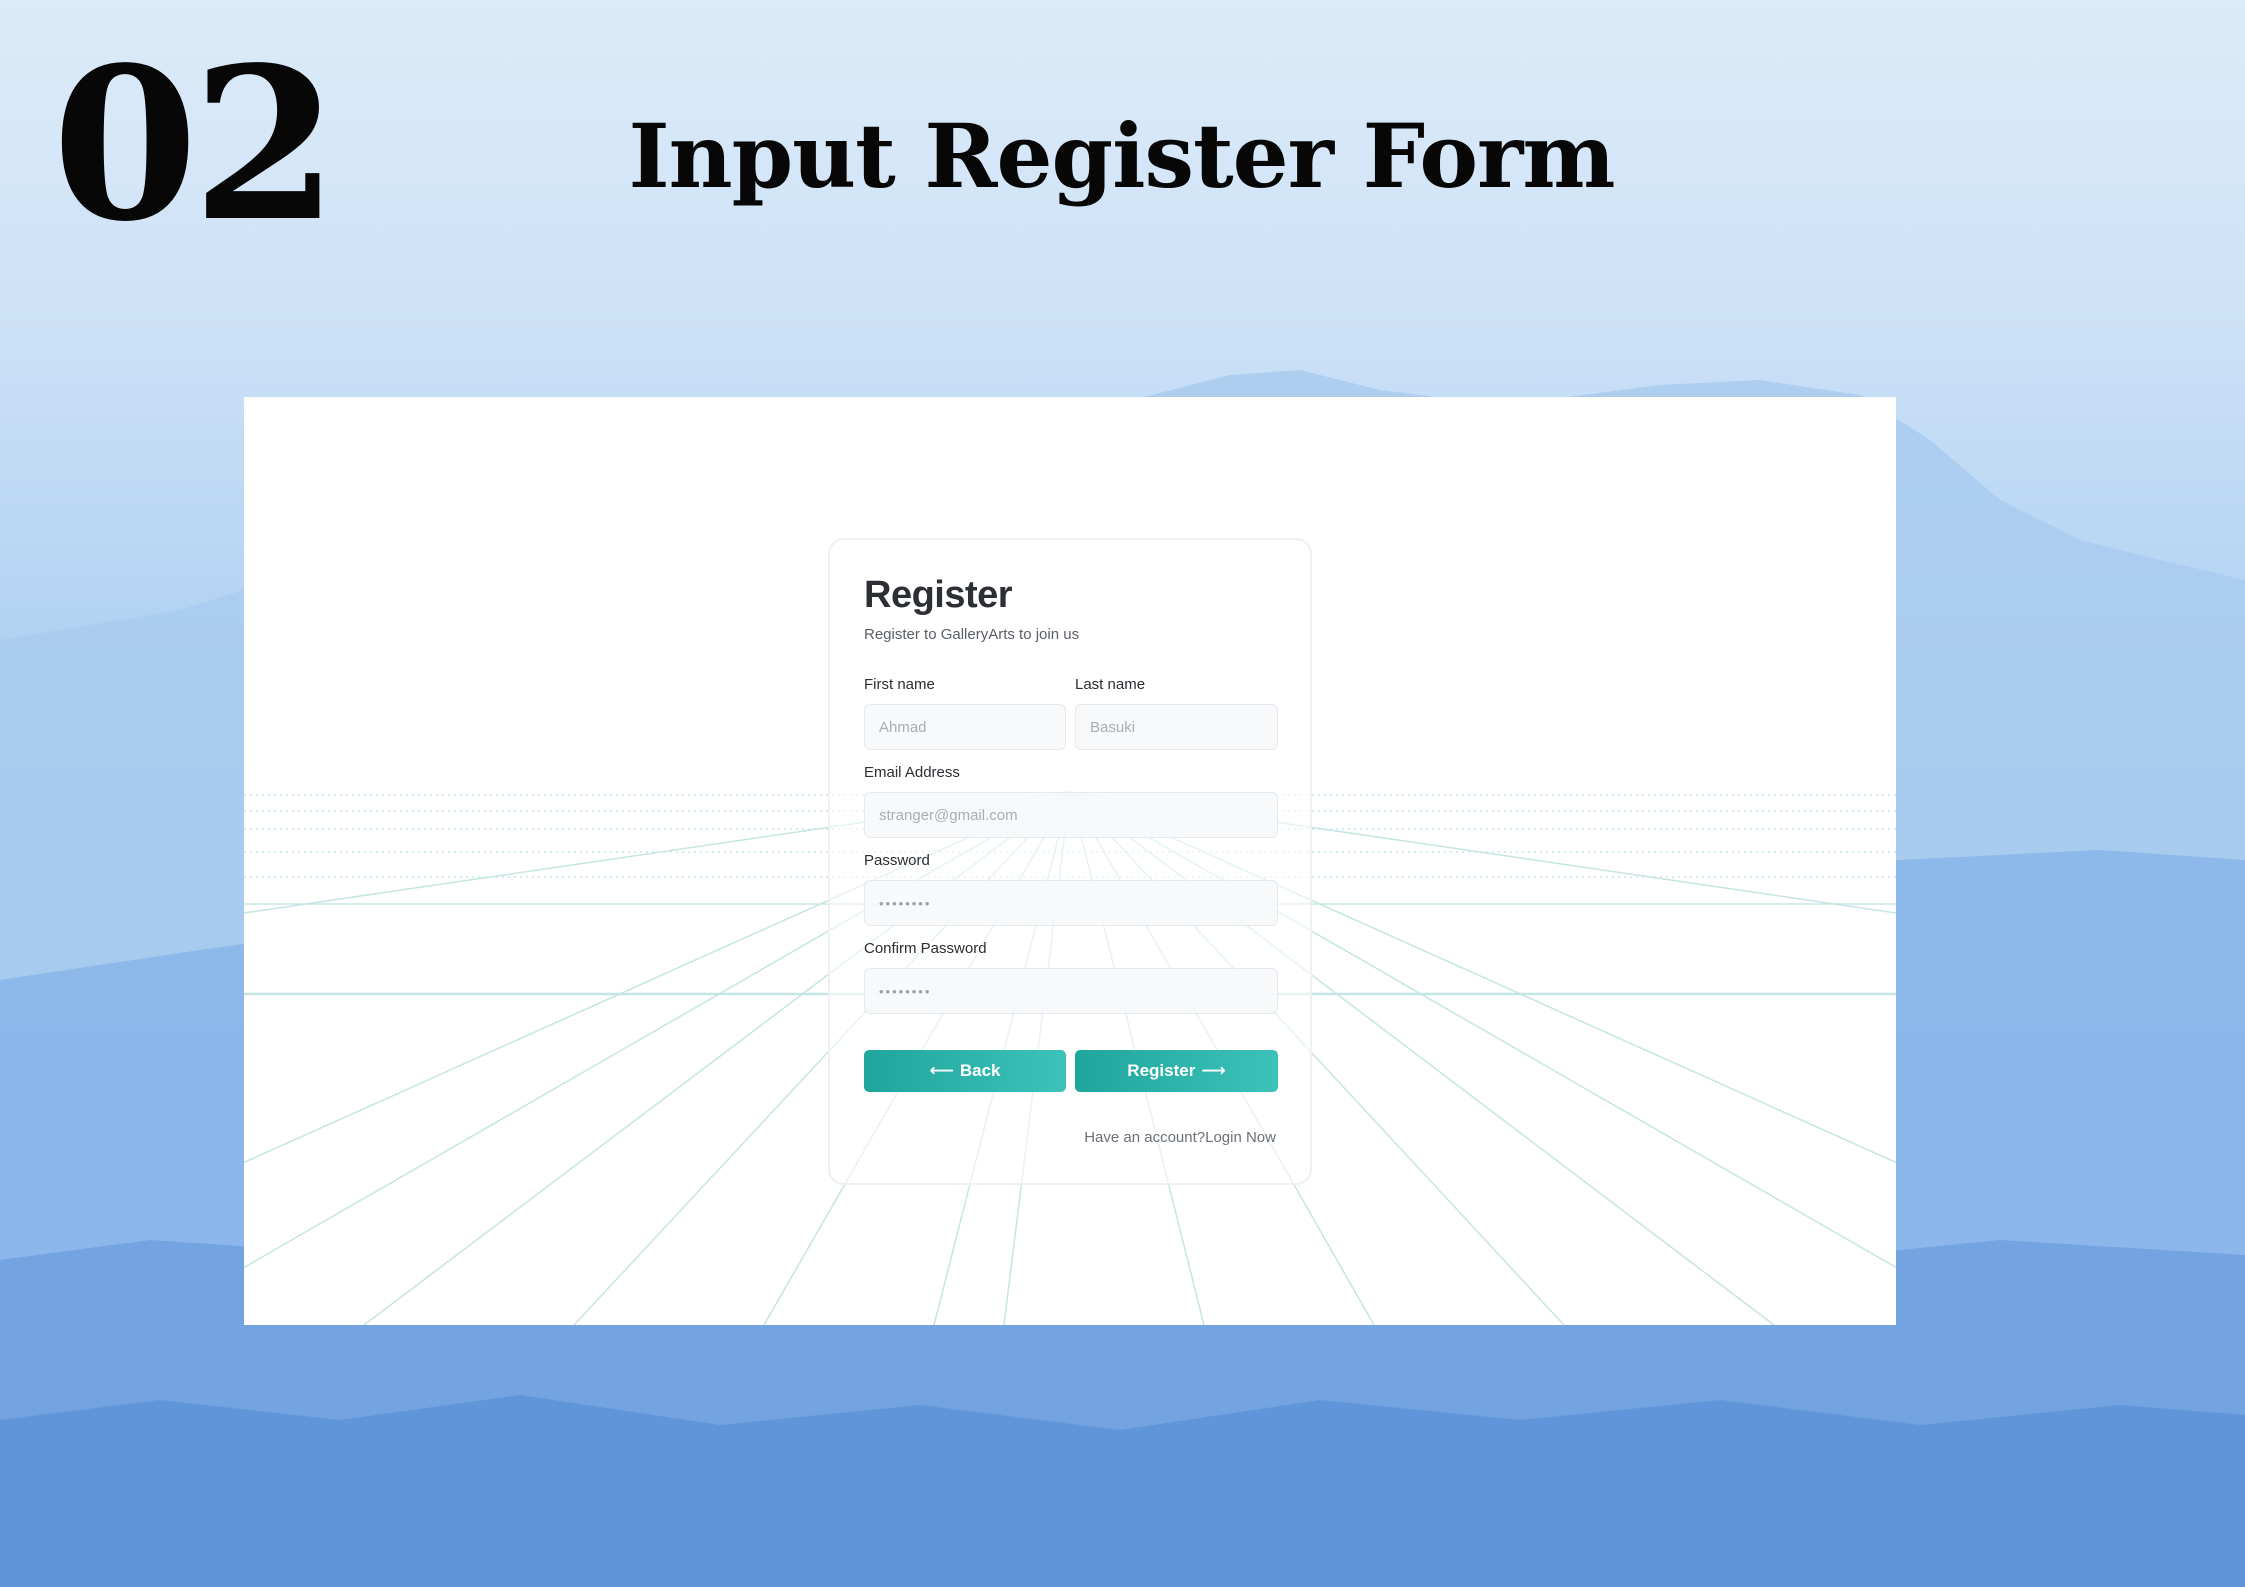  I want to click on login-prompt-text: Have an account?, so click(1145, 1137).